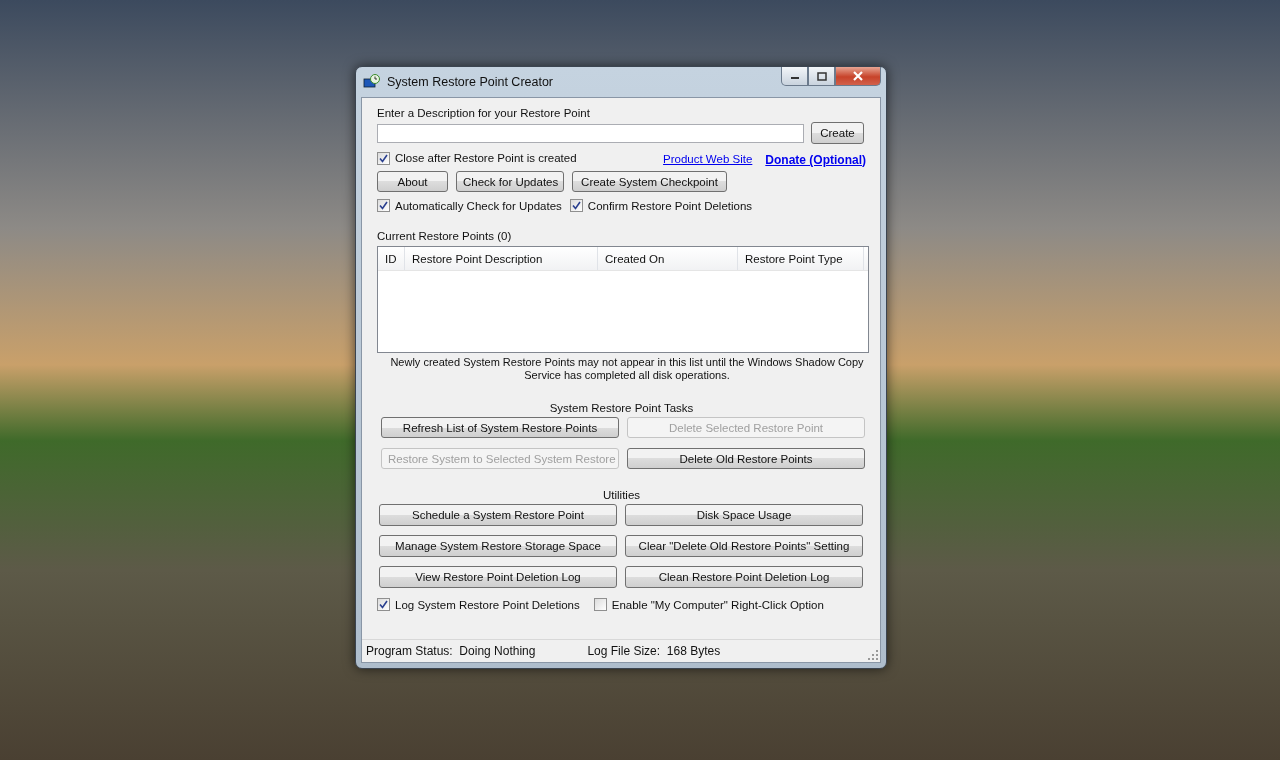 This screenshot has height=760, width=1280. Describe the element at coordinates (668, 258) in the screenshot. I see `column-header: Created On` at that location.